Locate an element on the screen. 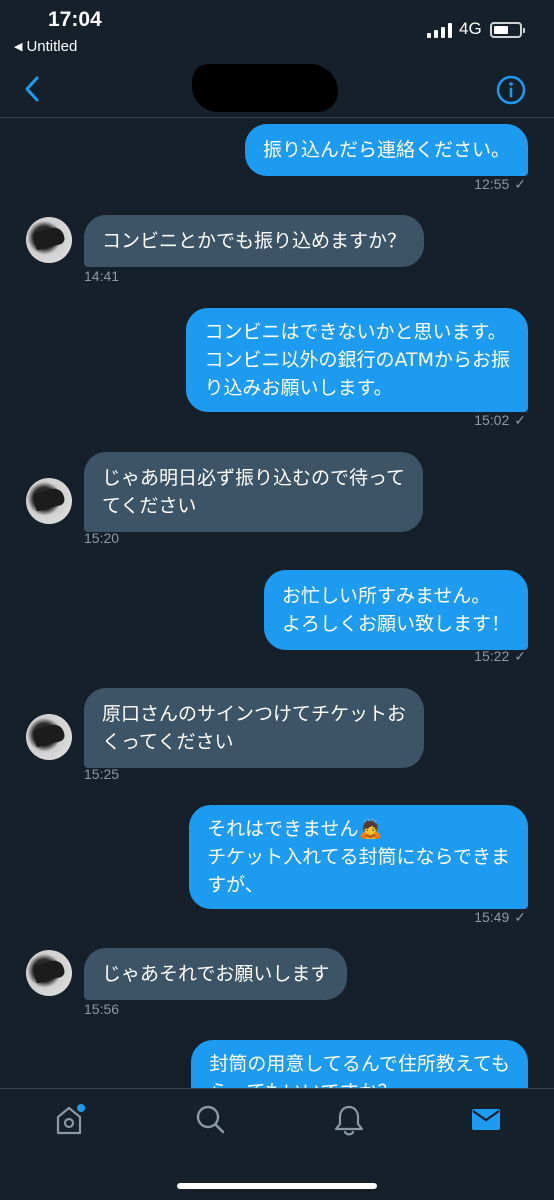  message-timestamp: 15:56 is located at coordinates (102, 1009).